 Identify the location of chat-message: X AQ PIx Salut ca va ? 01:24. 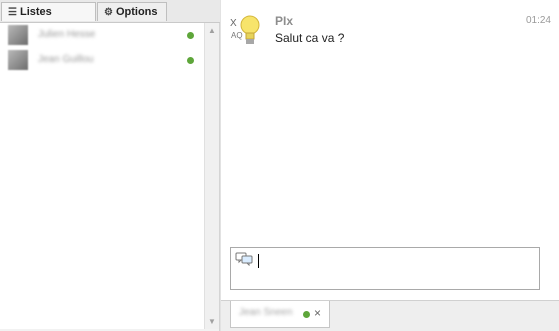
(390, 30).